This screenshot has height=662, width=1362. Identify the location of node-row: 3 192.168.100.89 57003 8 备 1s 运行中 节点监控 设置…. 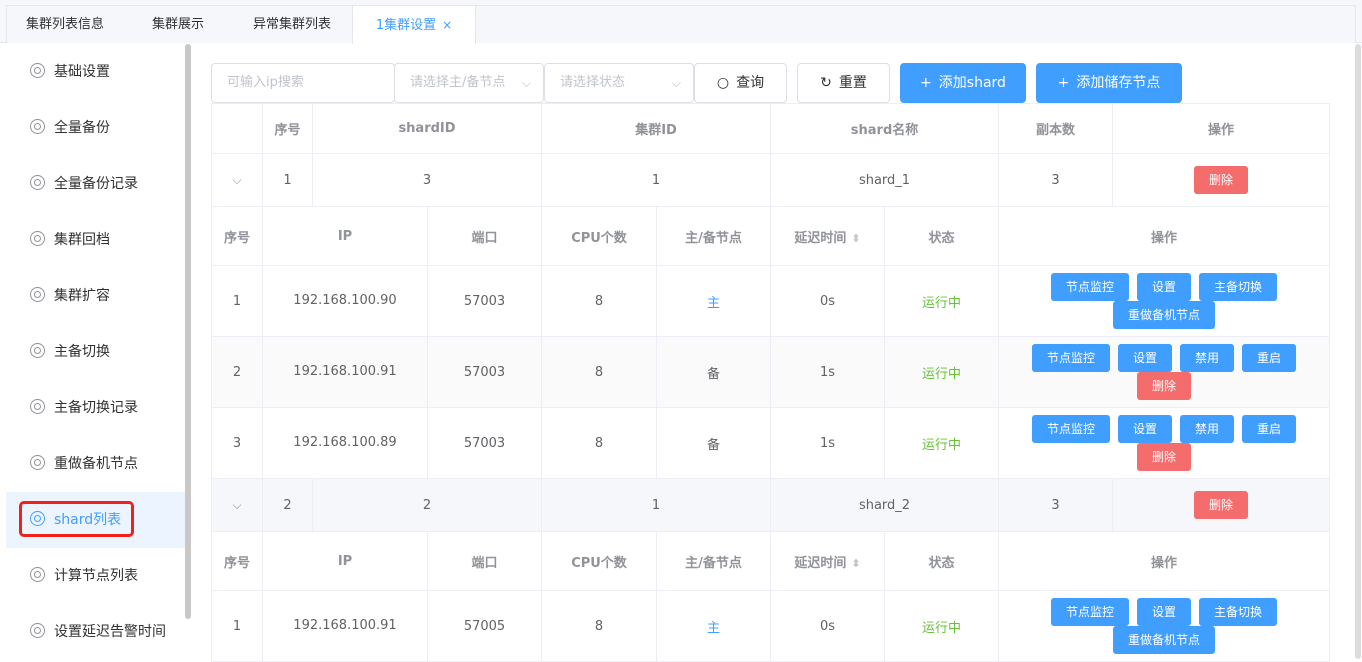
(771, 443).